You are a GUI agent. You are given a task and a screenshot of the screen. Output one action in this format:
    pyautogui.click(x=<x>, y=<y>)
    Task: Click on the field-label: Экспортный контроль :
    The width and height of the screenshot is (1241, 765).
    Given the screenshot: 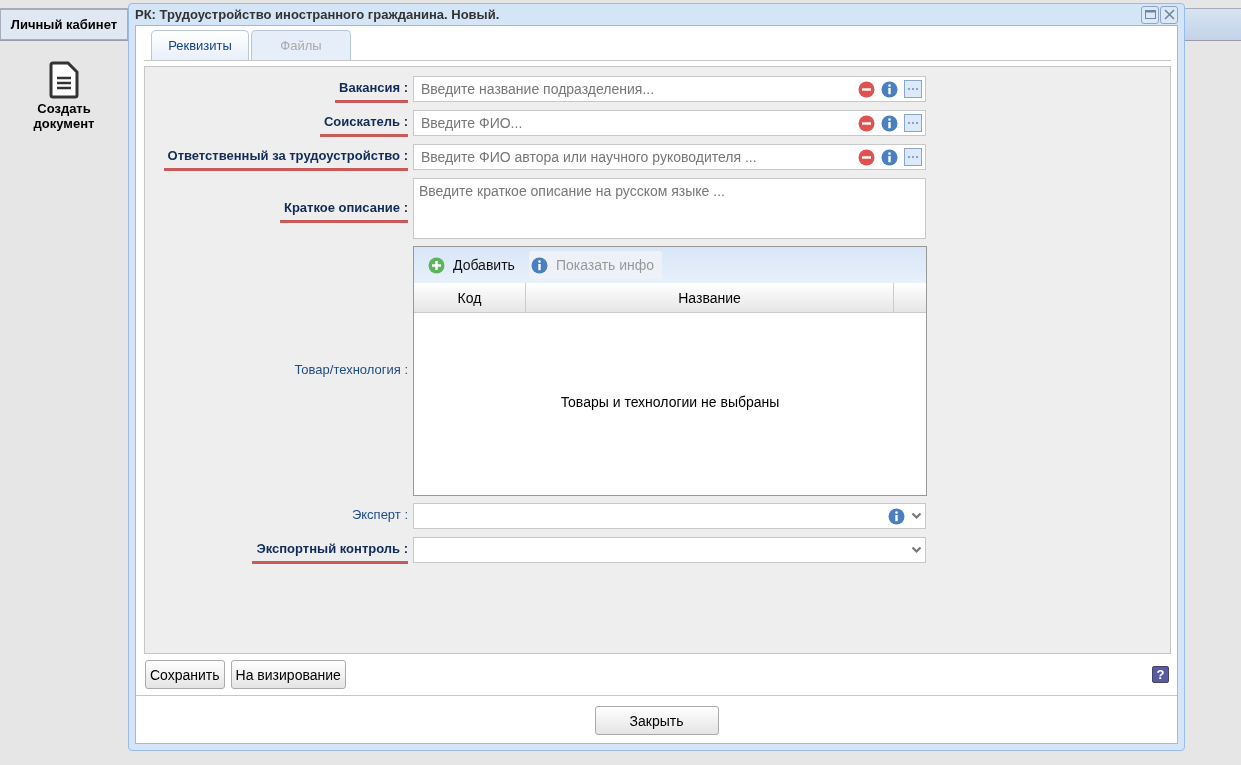 What is the action you would take?
    pyautogui.click(x=330, y=550)
    